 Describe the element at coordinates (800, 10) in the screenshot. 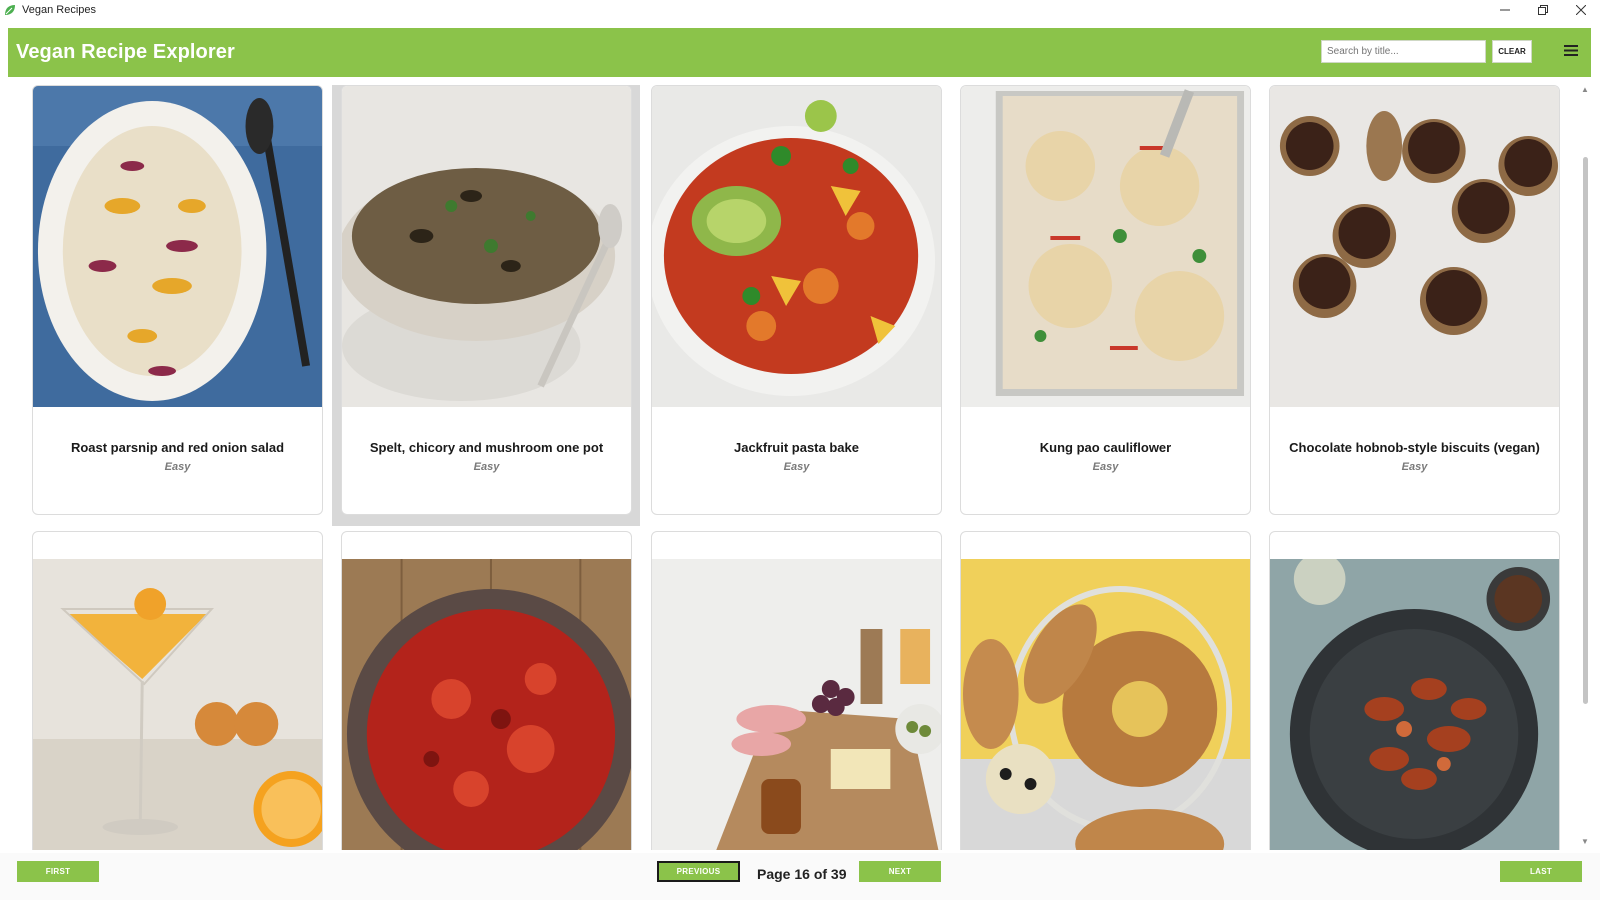

I see `window-titlebar: Vegan Recipes` at that location.